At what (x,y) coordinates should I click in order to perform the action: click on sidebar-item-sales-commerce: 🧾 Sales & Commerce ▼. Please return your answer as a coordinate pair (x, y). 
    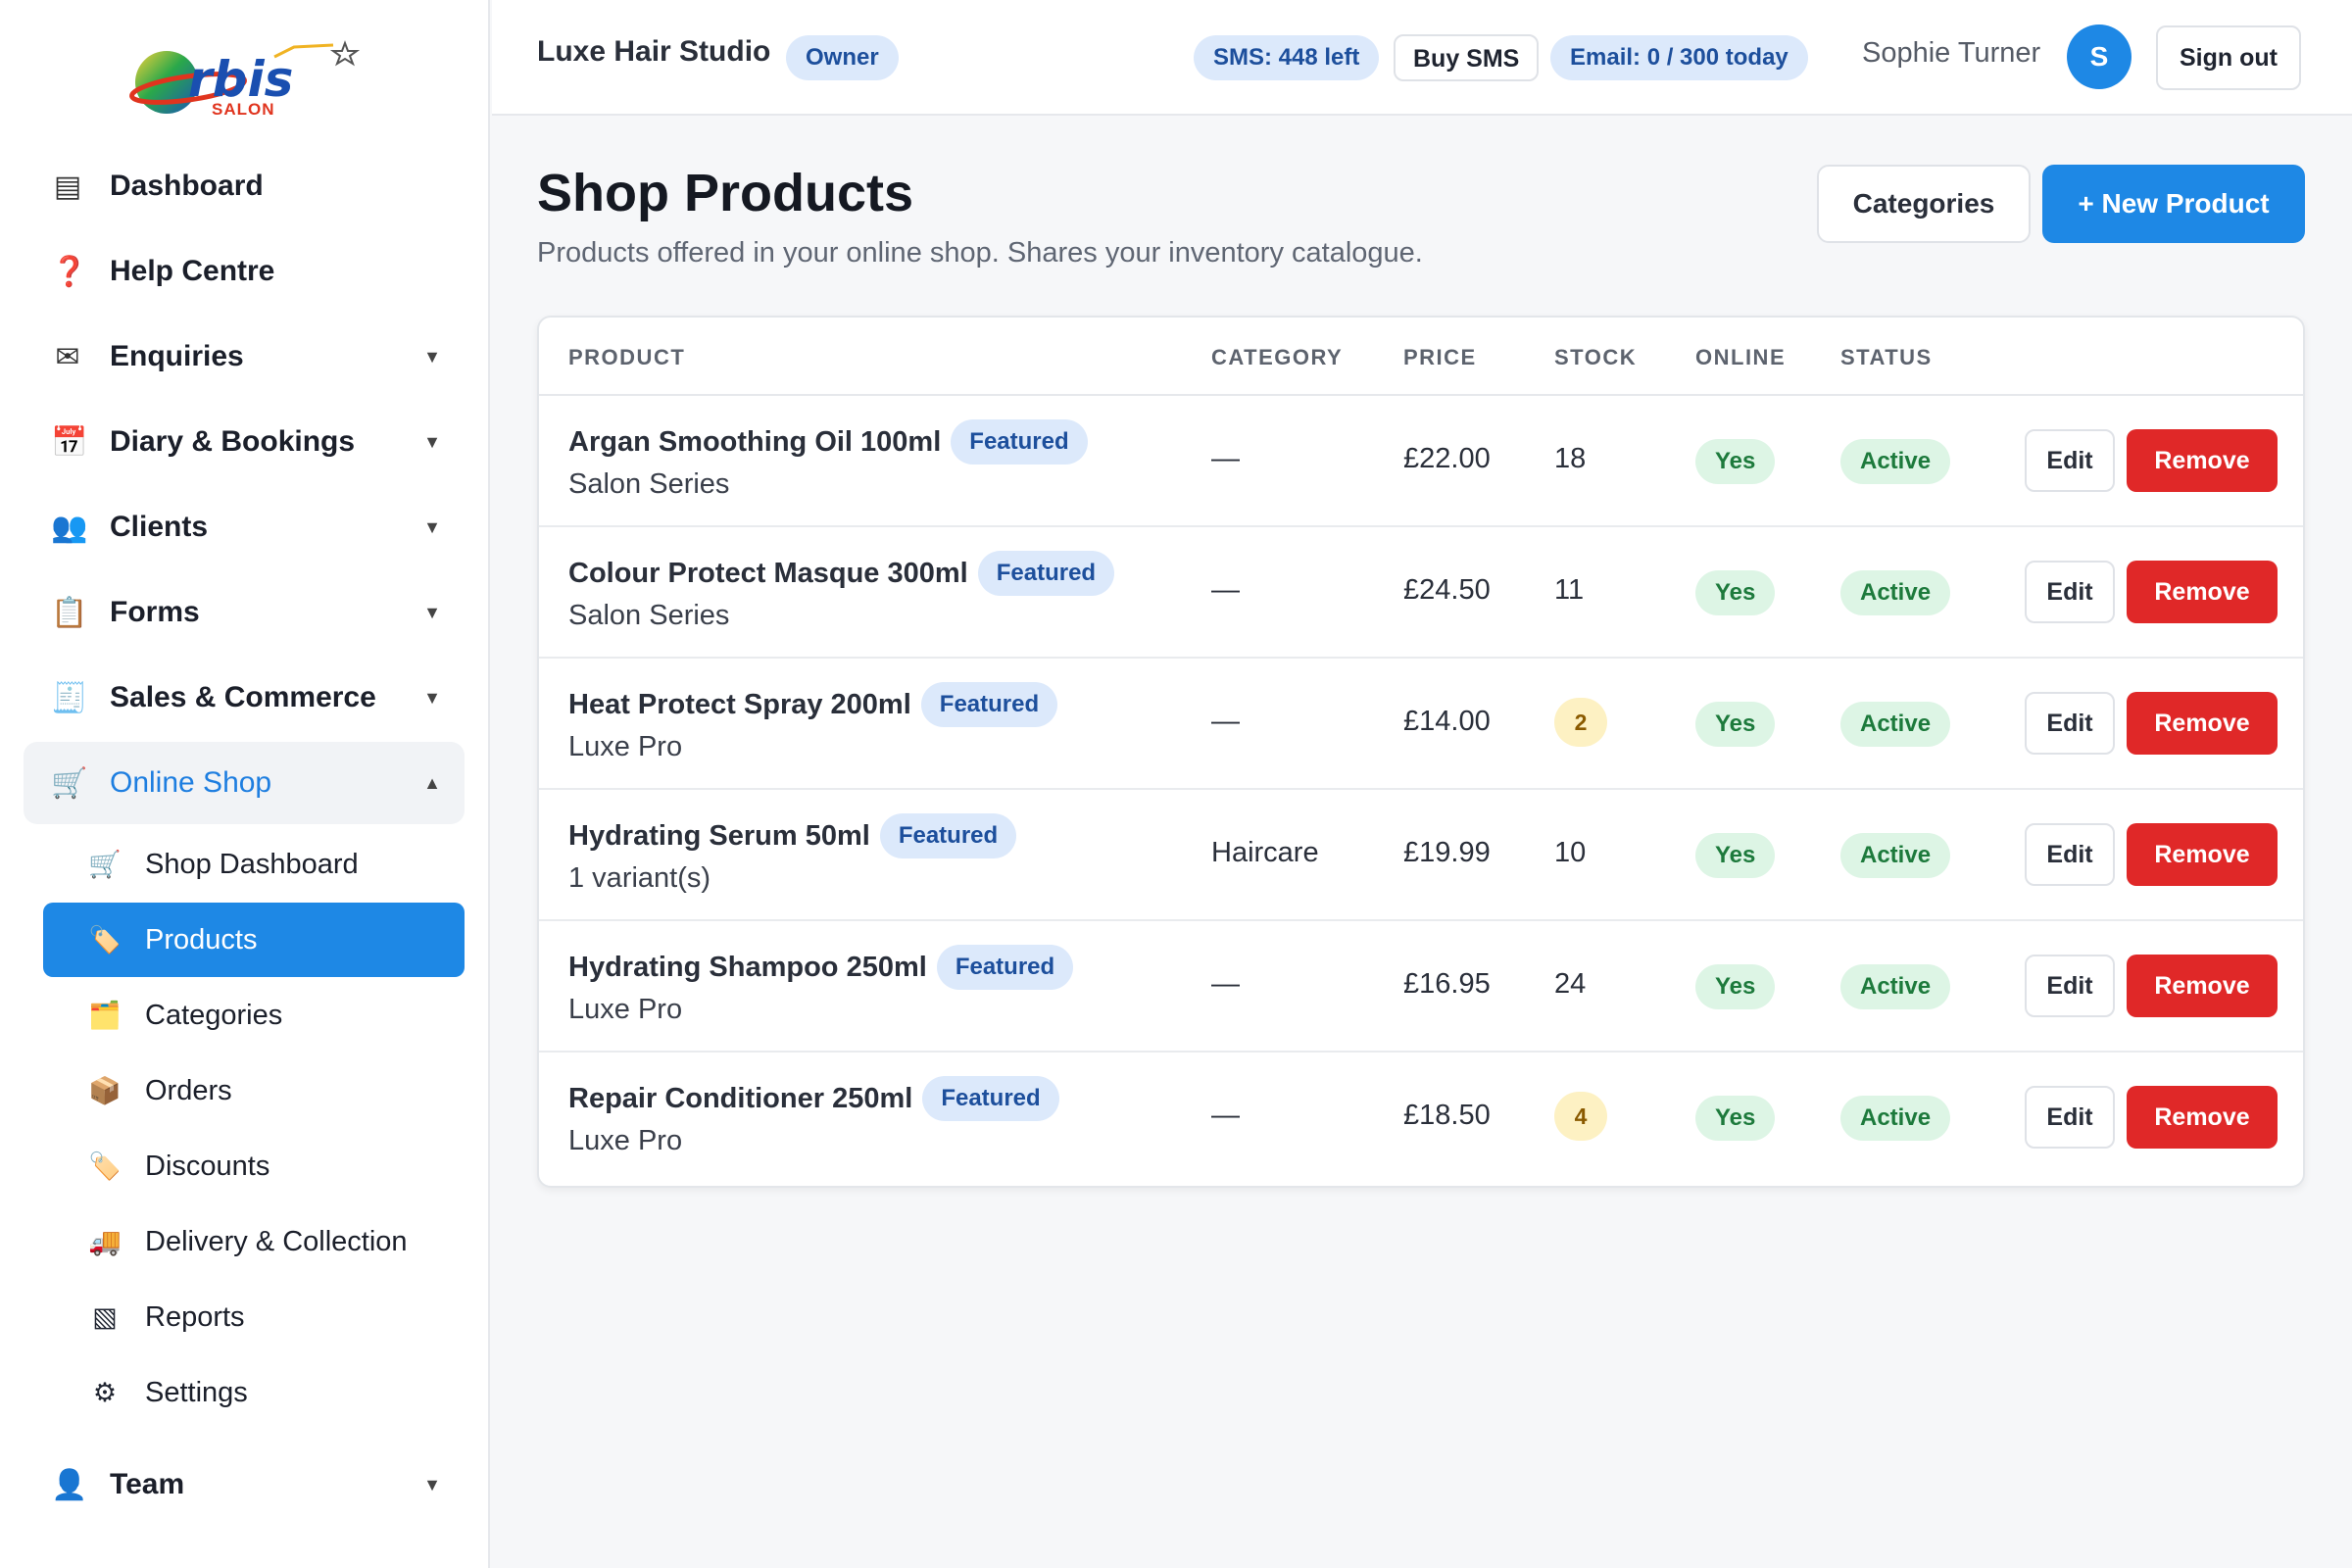
    Looking at the image, I should click on (244, 698).